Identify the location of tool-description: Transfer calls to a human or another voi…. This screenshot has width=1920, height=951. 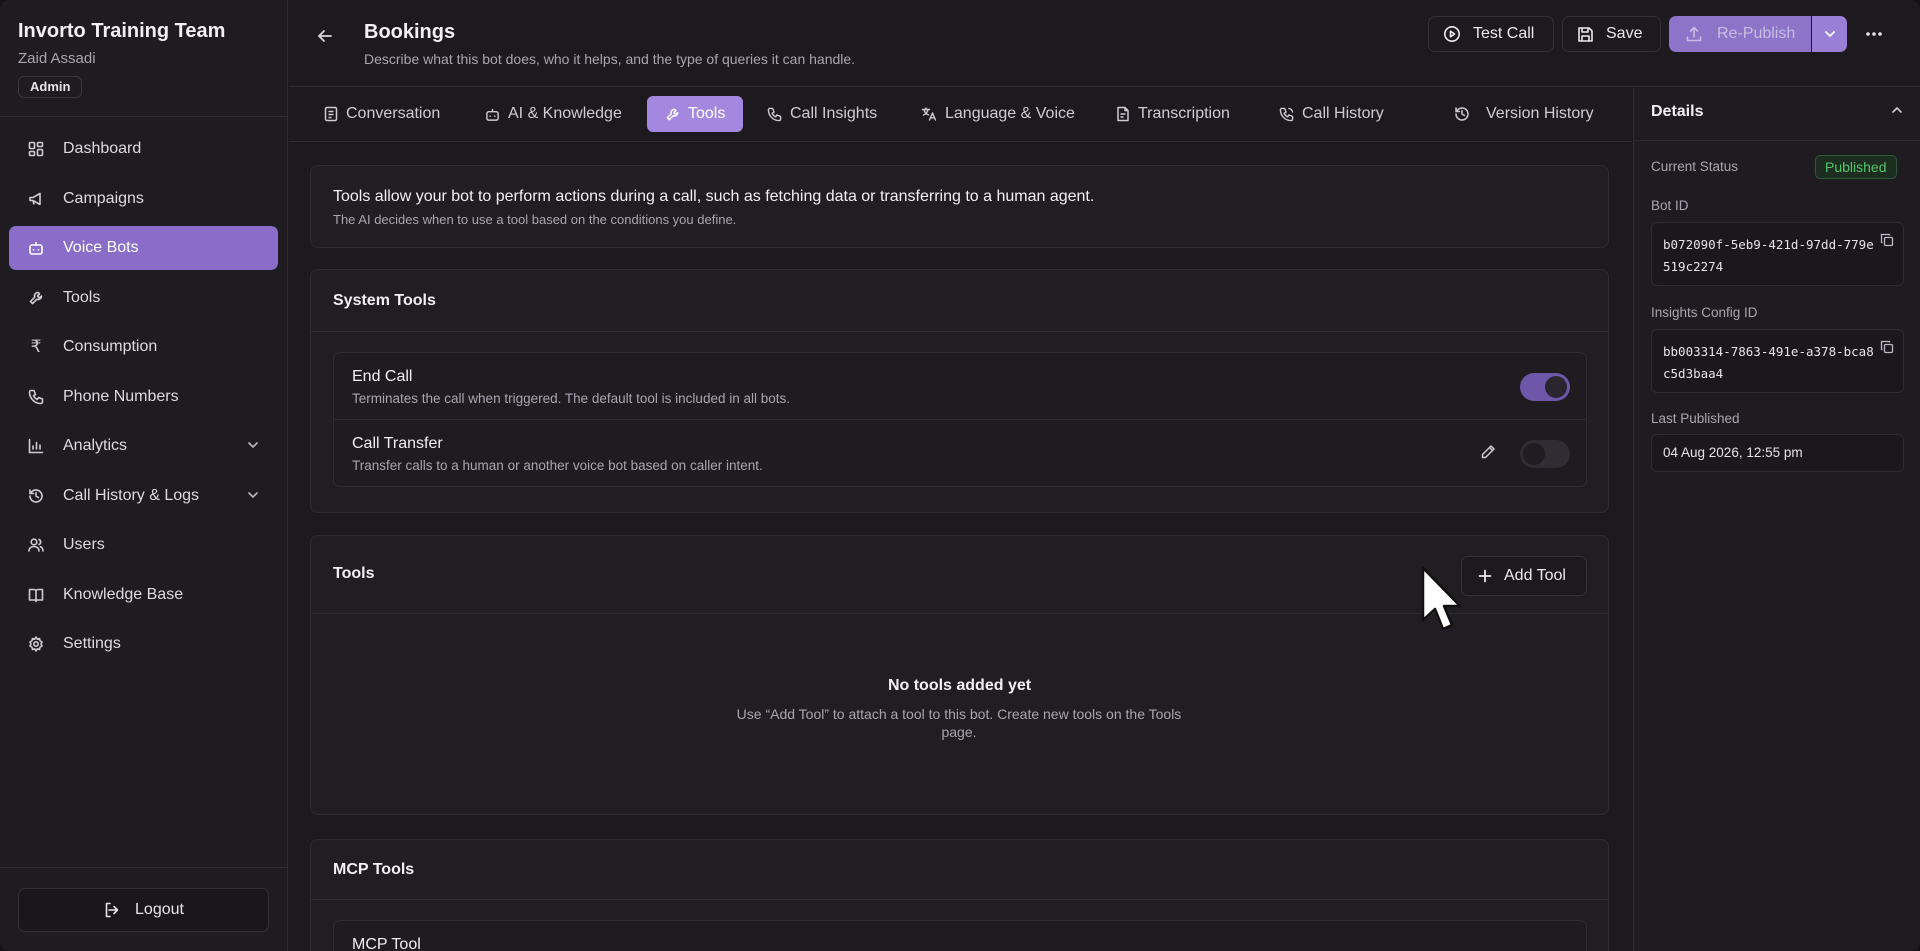
(557, 465).